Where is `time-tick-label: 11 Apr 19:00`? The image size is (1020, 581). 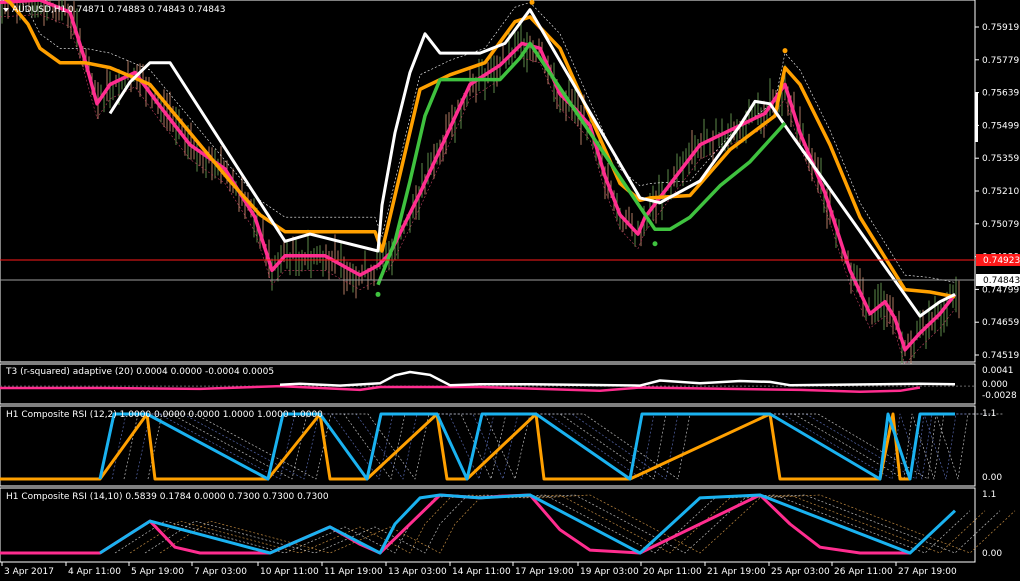
time-tick-label: 11 Apr 19:00 is located at coordinates (353, 572).